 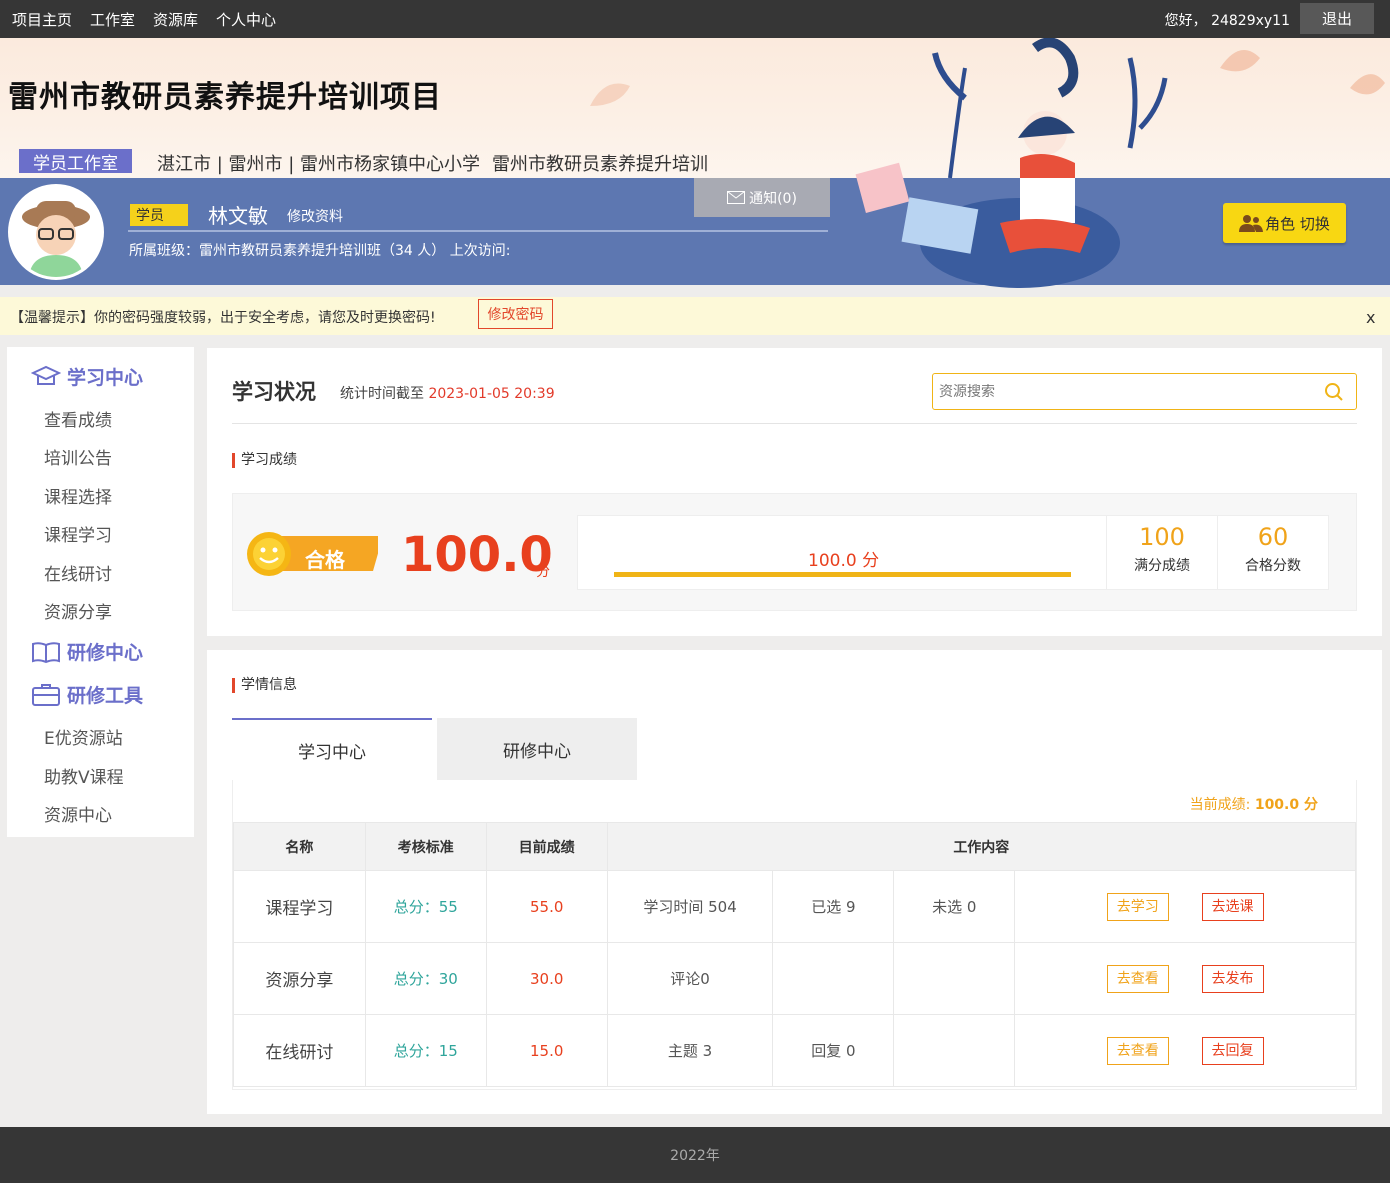 I want to click on close-tip-button: x, so click(x=1370, y=317).